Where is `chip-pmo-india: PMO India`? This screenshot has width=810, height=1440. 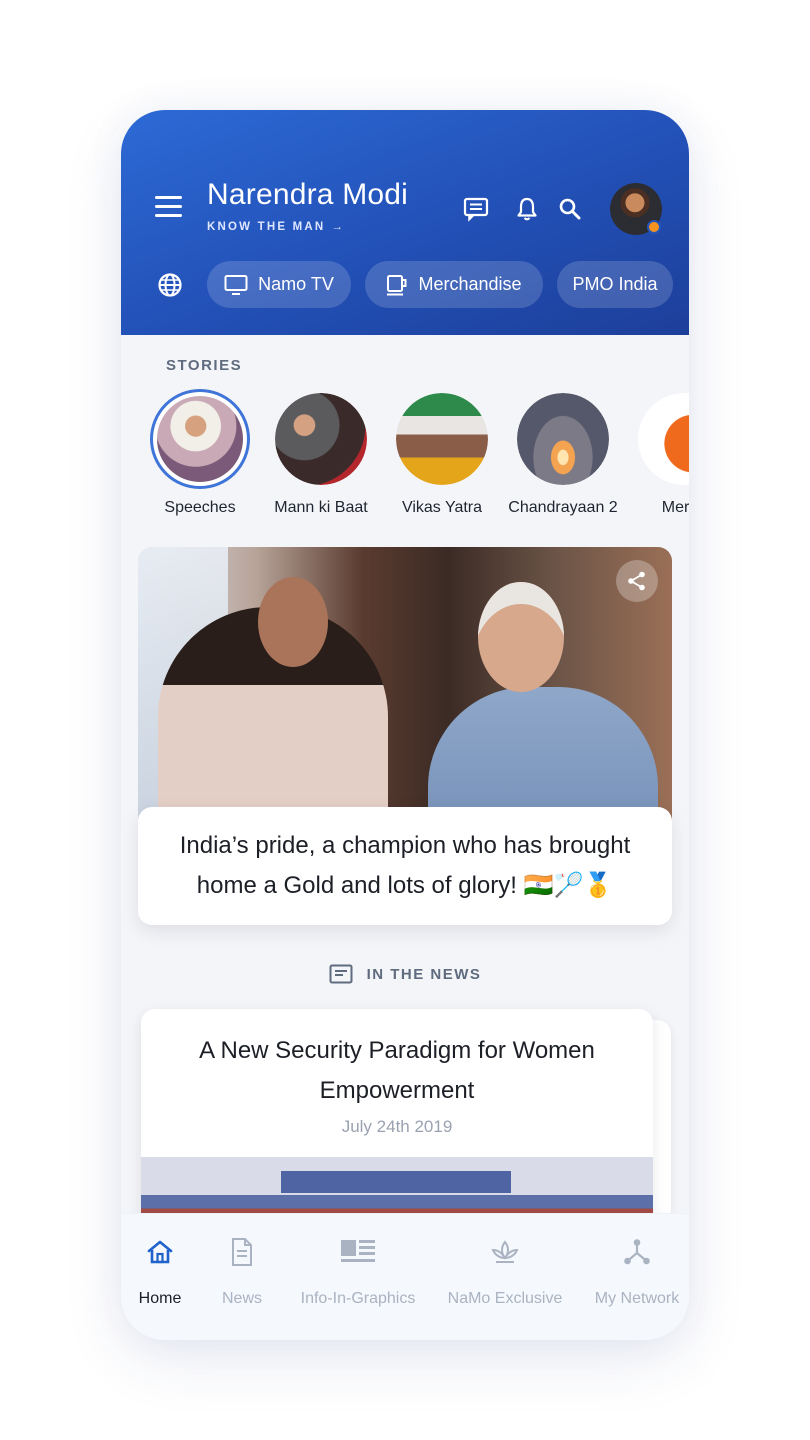 chip-pmo-india: PMO India is located at coordinates (615, 284).